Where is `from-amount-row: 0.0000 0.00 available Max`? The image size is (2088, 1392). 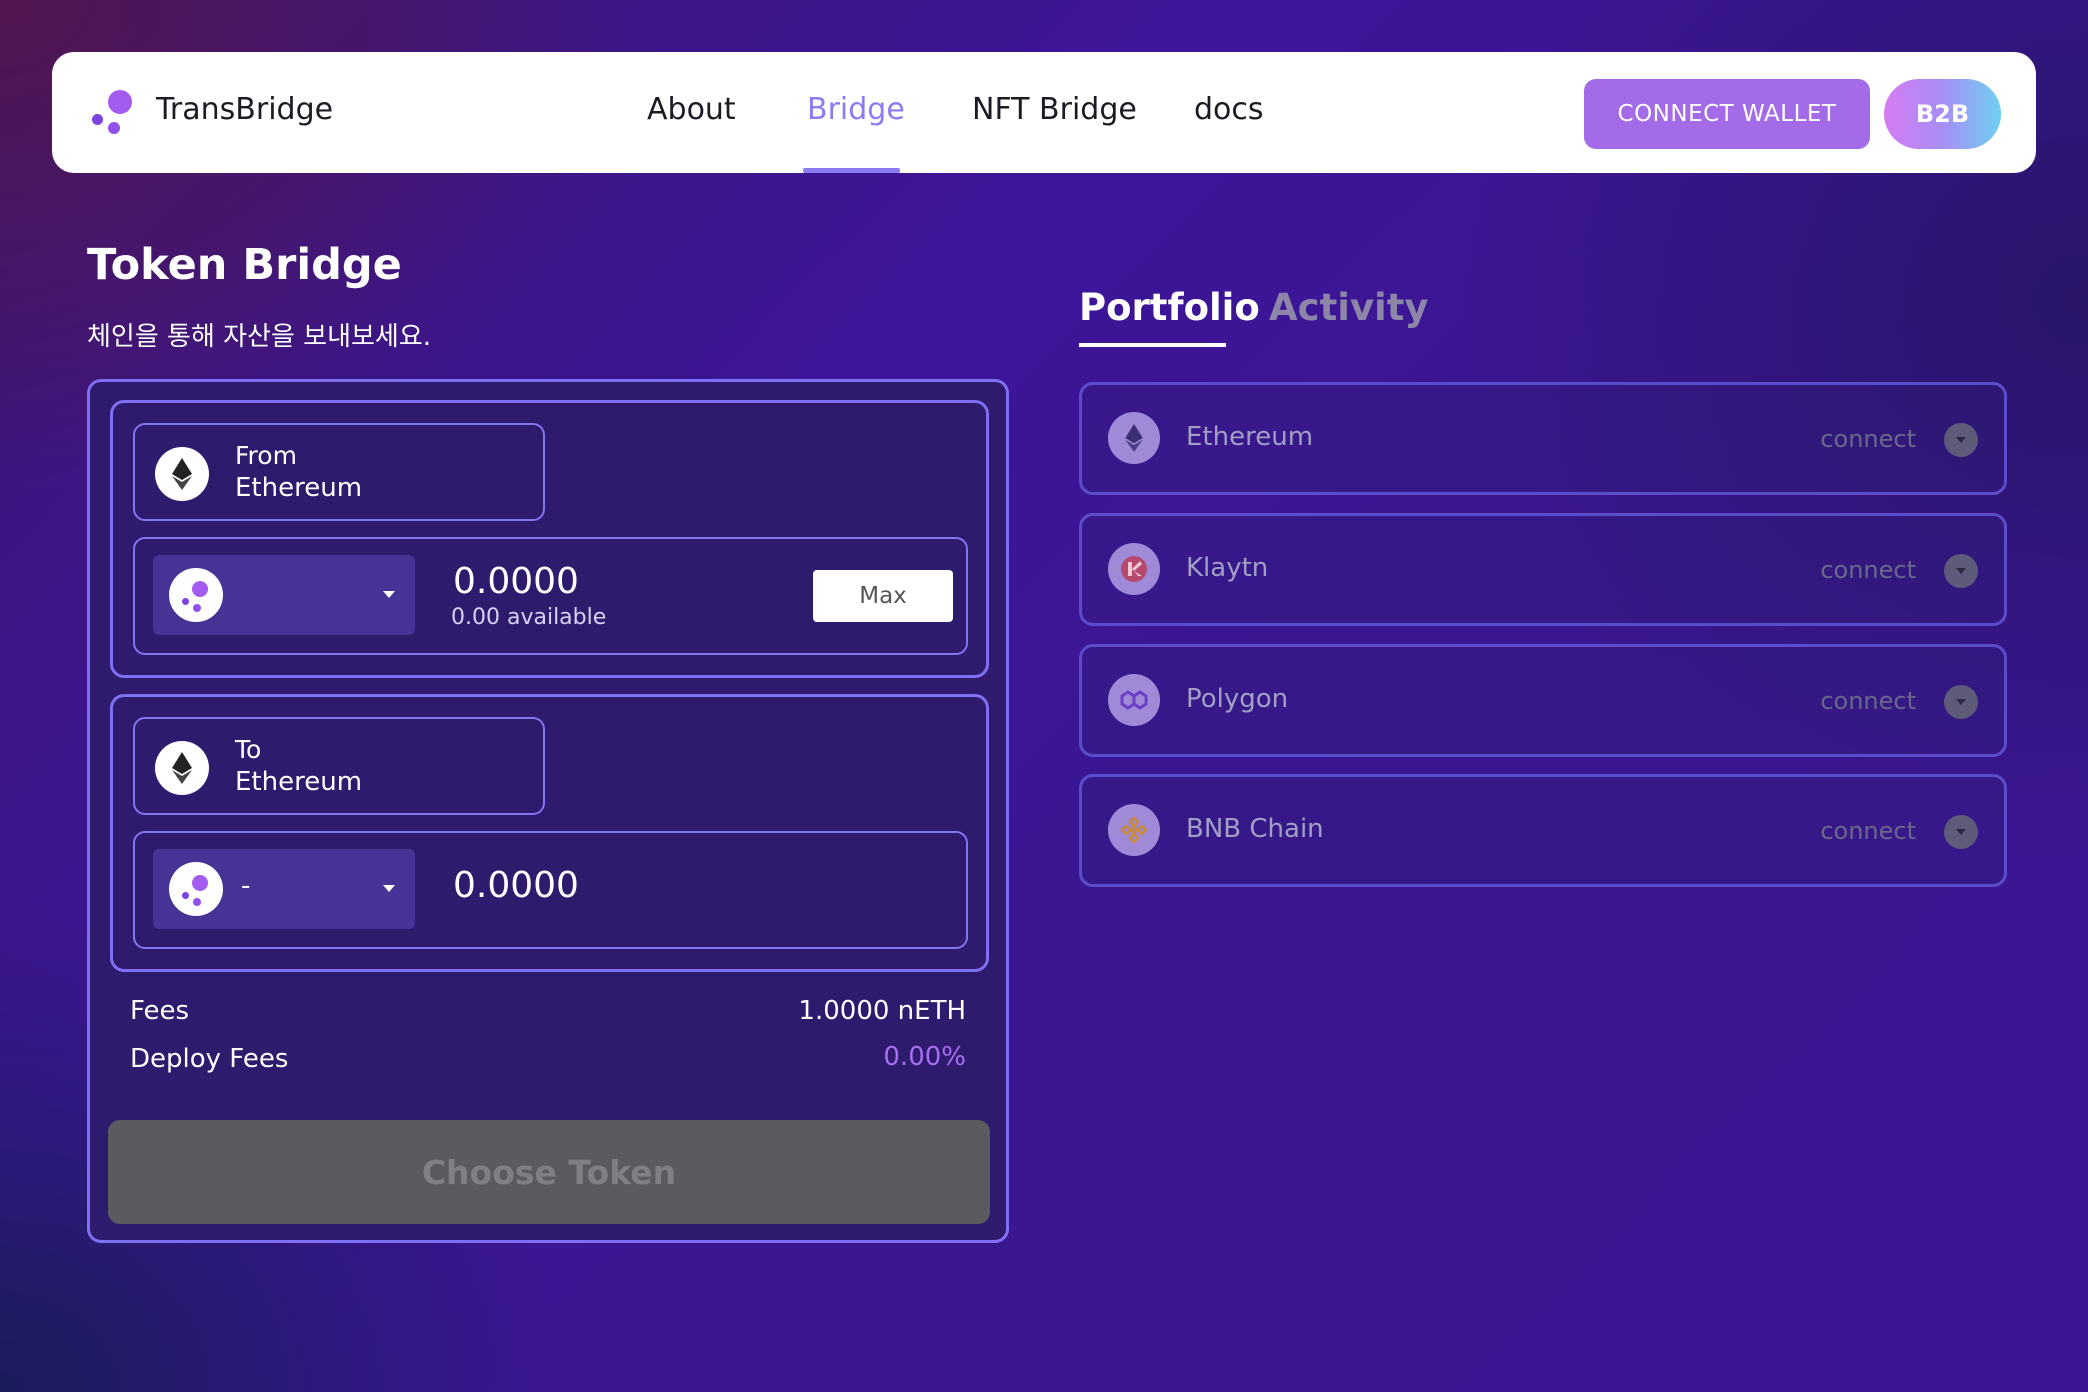
from-amount-row: 0.0000 0.00 available Max is located at coordinates (550, 596).